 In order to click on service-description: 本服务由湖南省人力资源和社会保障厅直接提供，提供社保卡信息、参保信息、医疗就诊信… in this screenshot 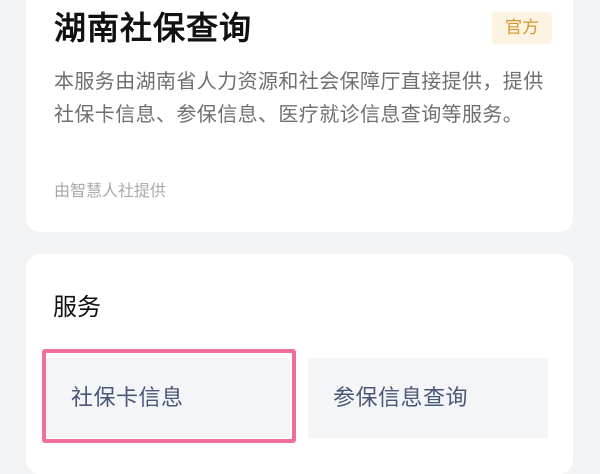, I will do `click(299, 97)`.